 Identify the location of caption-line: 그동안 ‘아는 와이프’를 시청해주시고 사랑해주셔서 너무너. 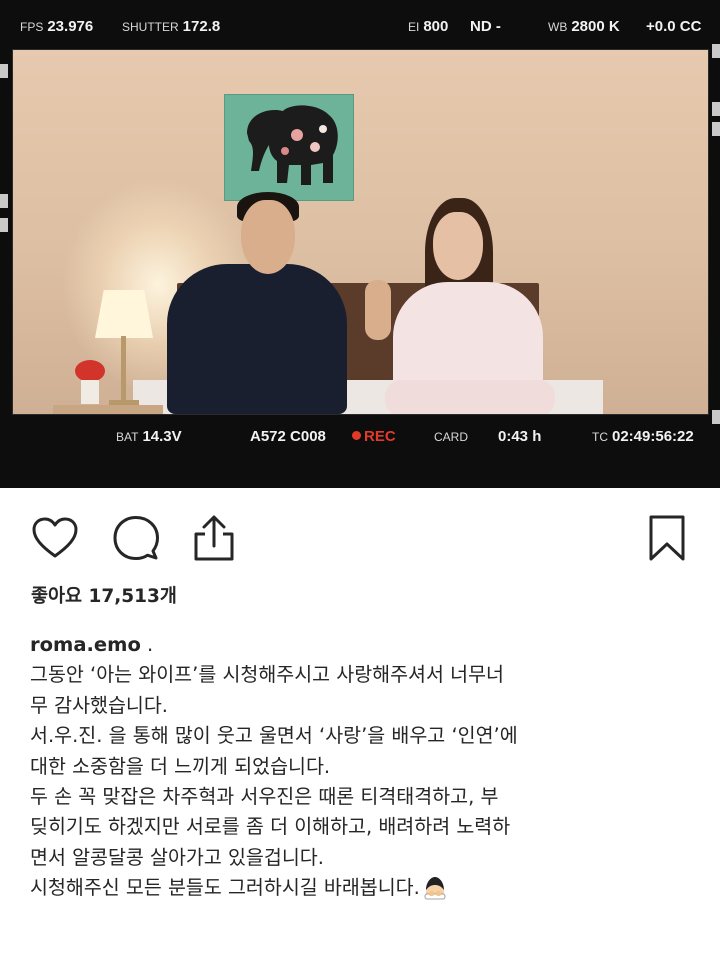
(267, 675).